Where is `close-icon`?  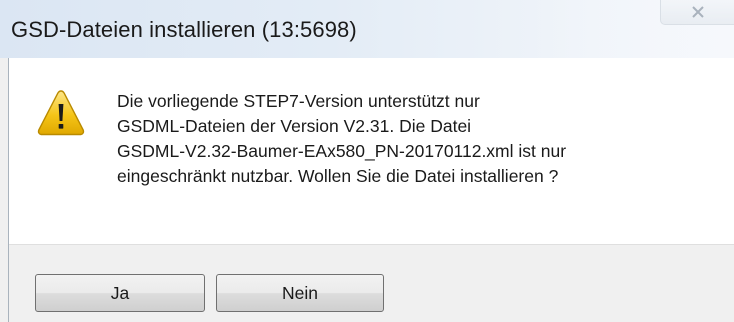 close-icon is located at coordinates (698, 12).